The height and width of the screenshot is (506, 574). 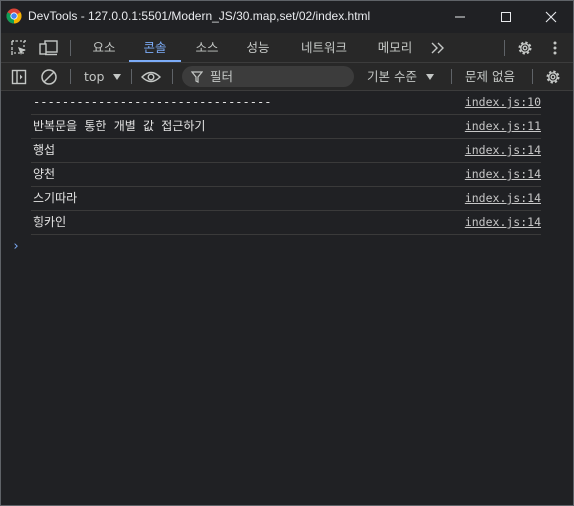 I want to click on log-row: 행섭 index.js:14, so click(x=286, y=151).